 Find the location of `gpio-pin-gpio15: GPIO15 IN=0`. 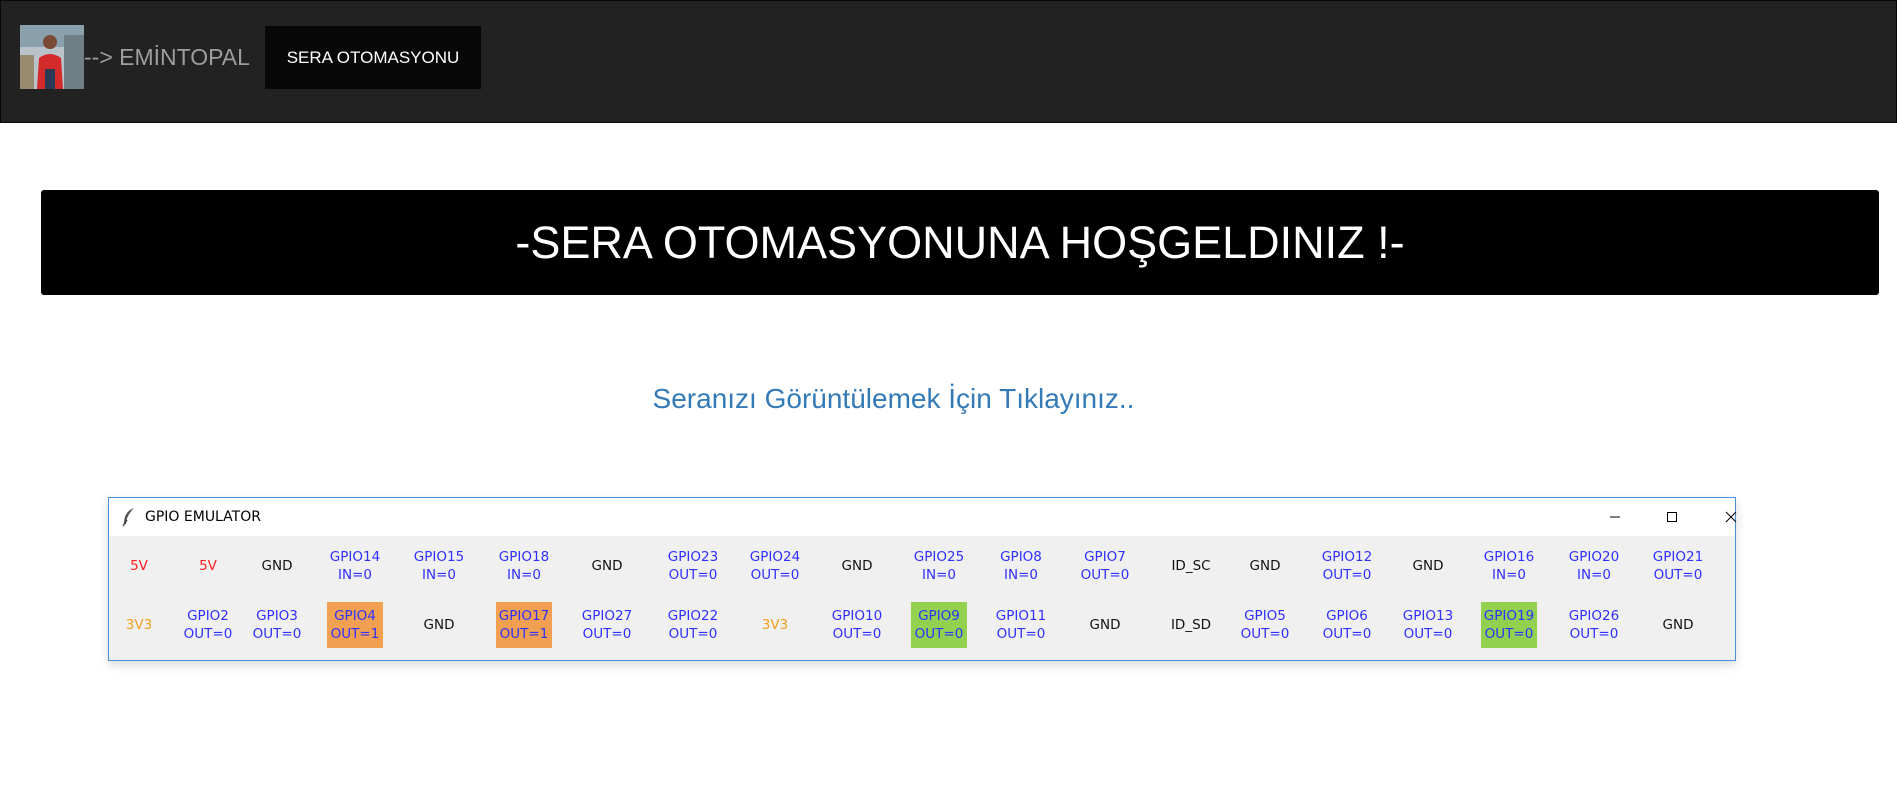

gpio-pin-gpio15: GPIO15 IN=0 is located at coordinates (439, 566).